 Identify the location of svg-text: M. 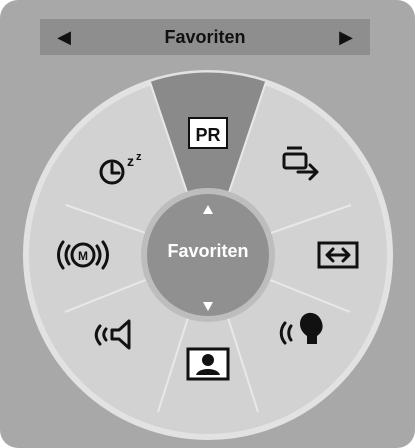
(83, 256).